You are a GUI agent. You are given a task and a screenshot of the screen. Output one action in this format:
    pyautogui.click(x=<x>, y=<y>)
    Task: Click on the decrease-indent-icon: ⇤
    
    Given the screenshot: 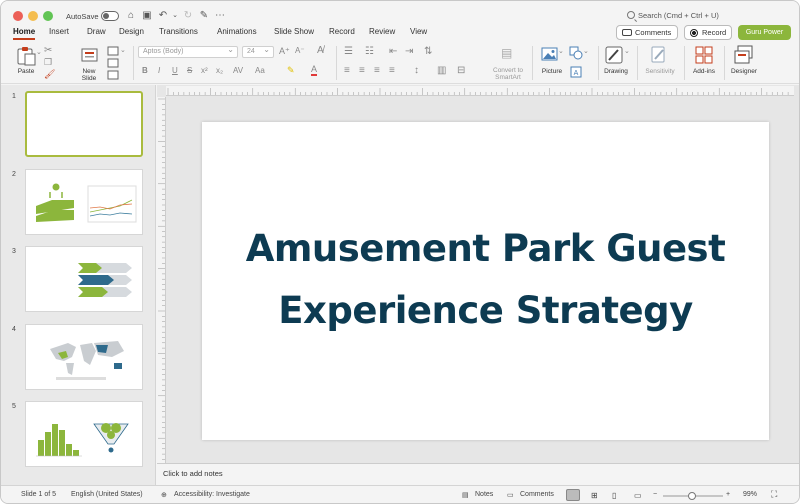 What is the action you would take?
    pyautogui.click(x=393, y=51)
    